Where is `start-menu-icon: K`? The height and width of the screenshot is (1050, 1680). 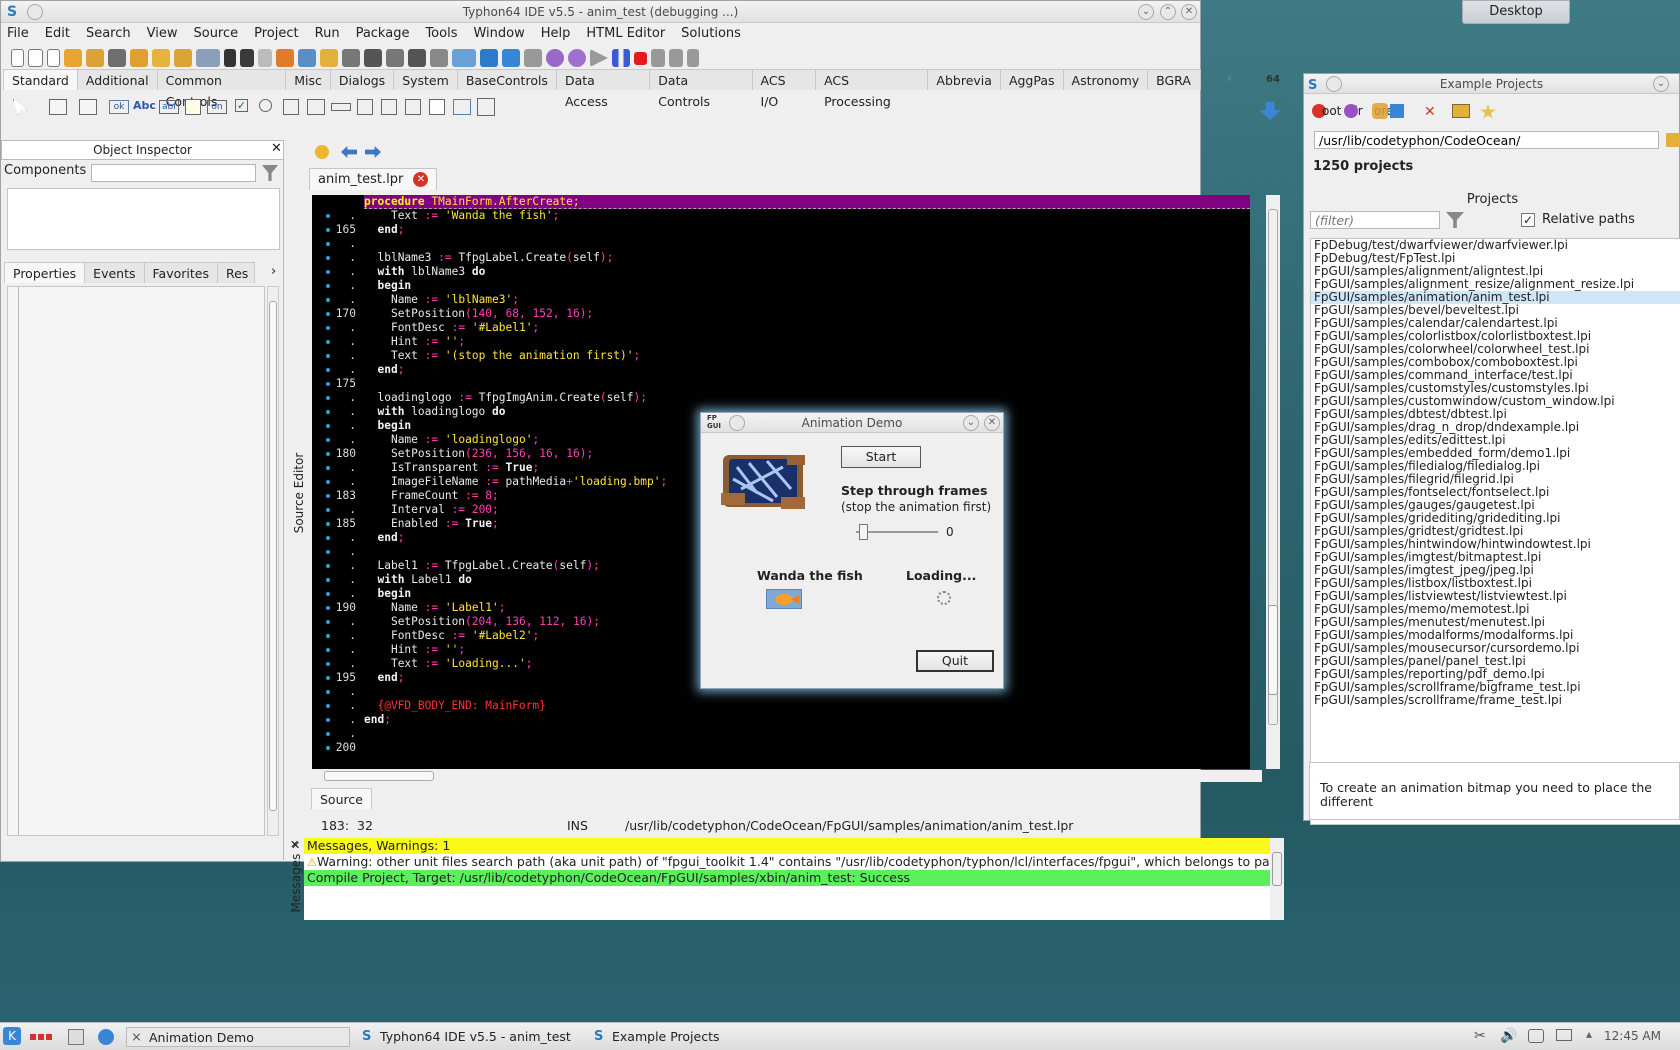 start-menu-icon: K is located at coordinates (12, 1036).